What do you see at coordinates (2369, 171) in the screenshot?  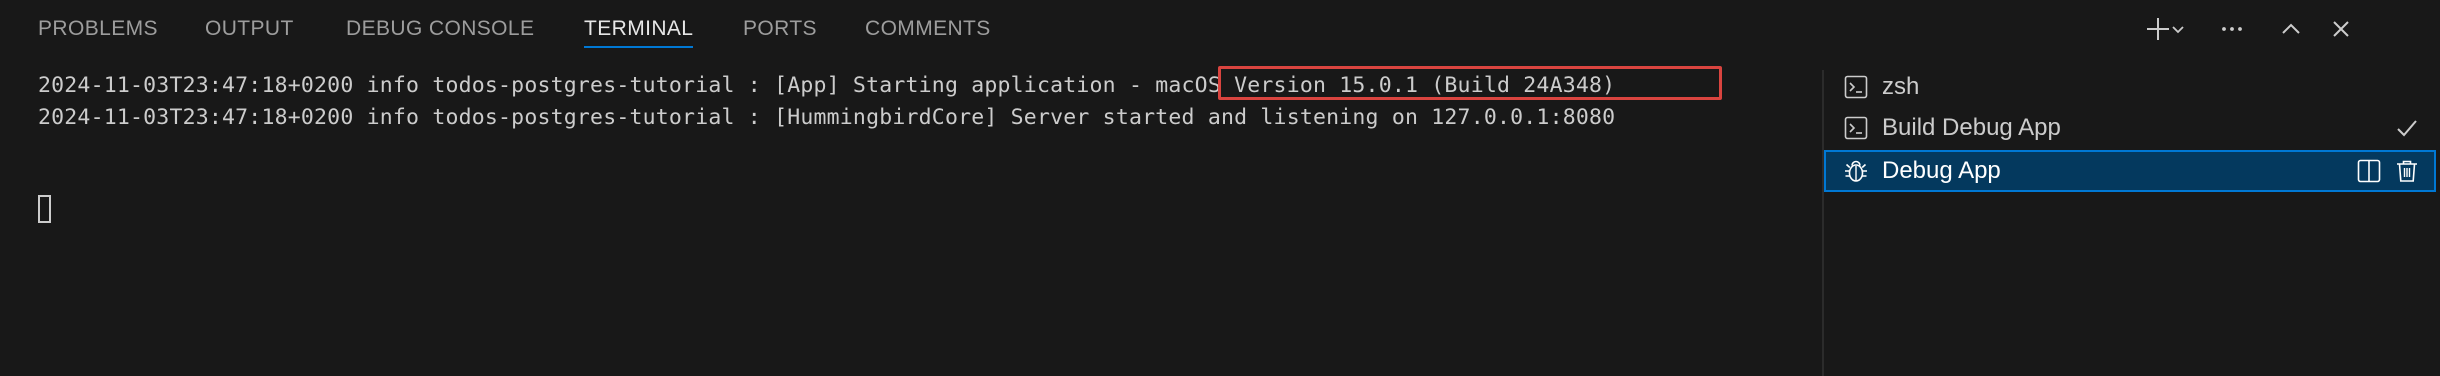 I see `split-icon` at bounding box center [2369, 171].